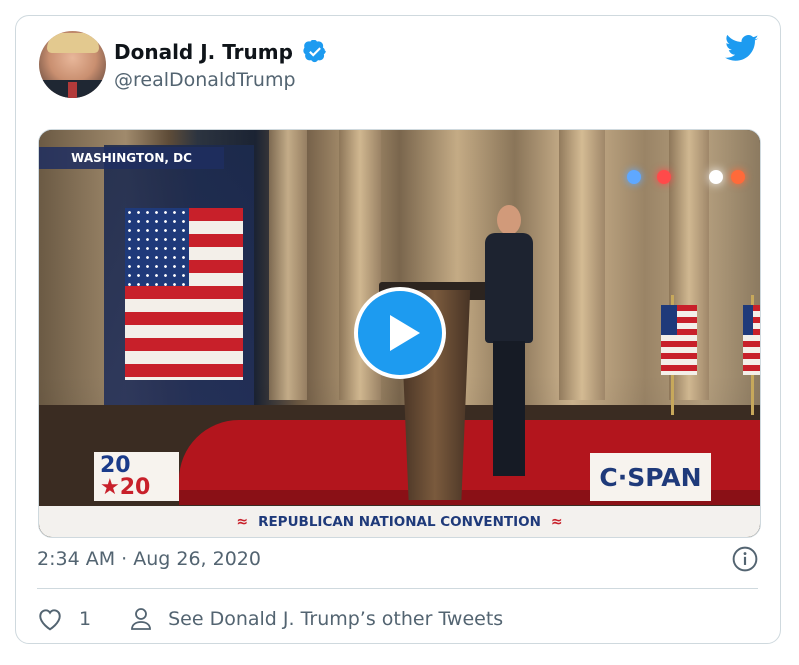 The image size is (799, 665). Describe the element at coordinates (184, 294) in the screenshot. I see `american-flag` at that location.